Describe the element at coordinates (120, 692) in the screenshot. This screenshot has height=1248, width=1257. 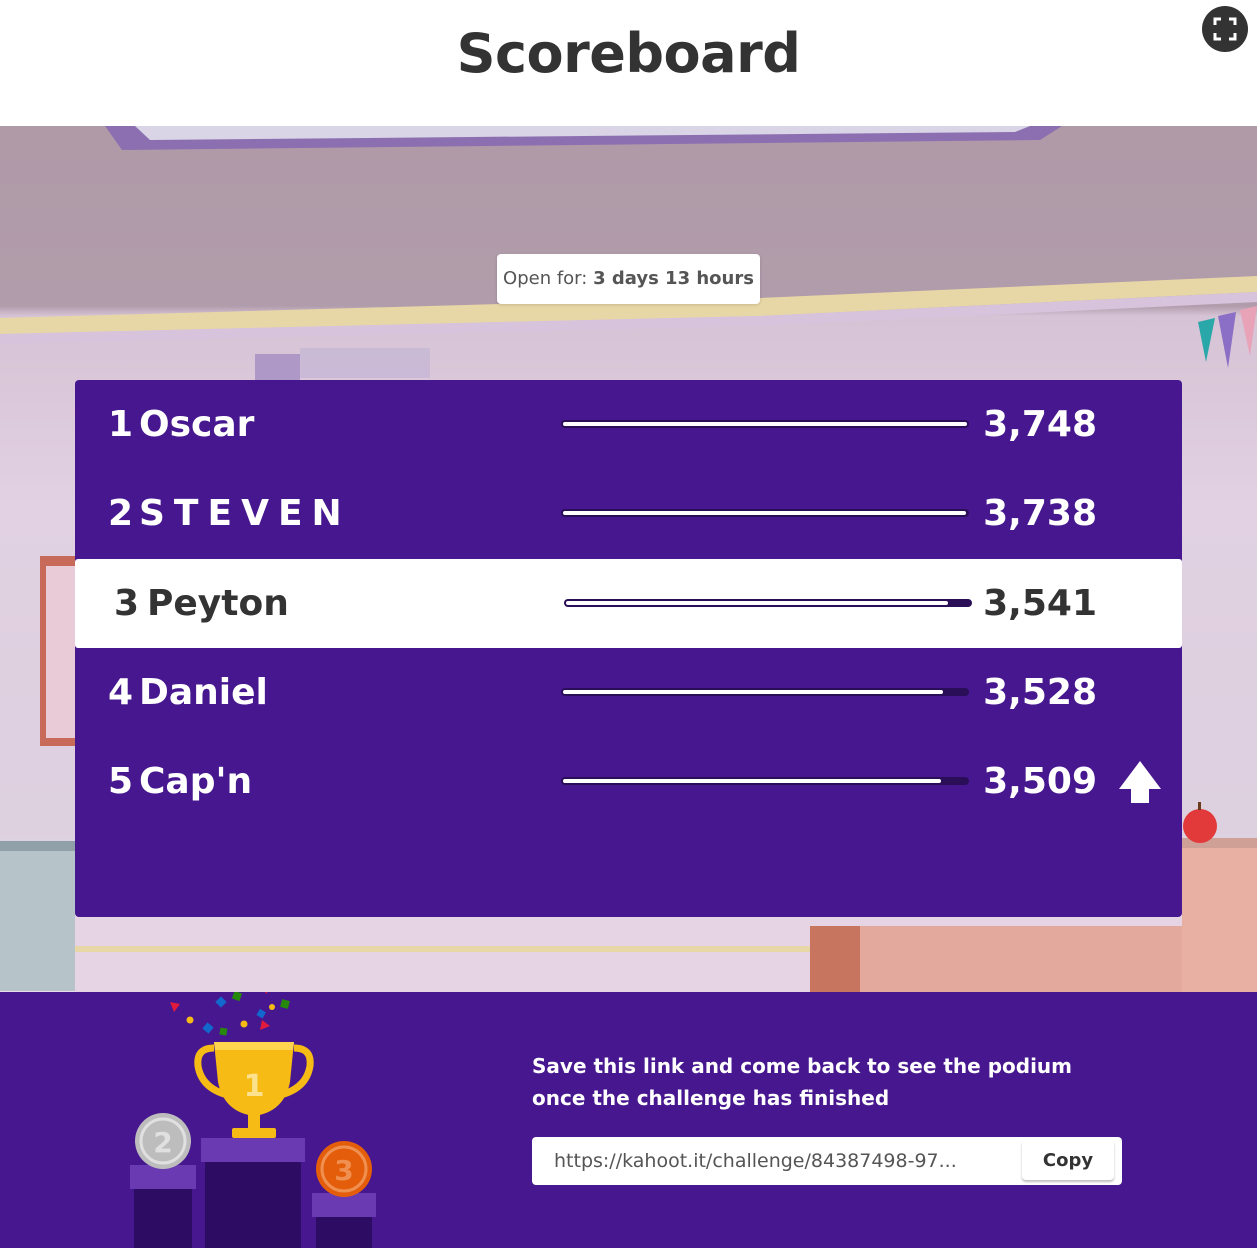
I see `rank-number: 4` at that location.